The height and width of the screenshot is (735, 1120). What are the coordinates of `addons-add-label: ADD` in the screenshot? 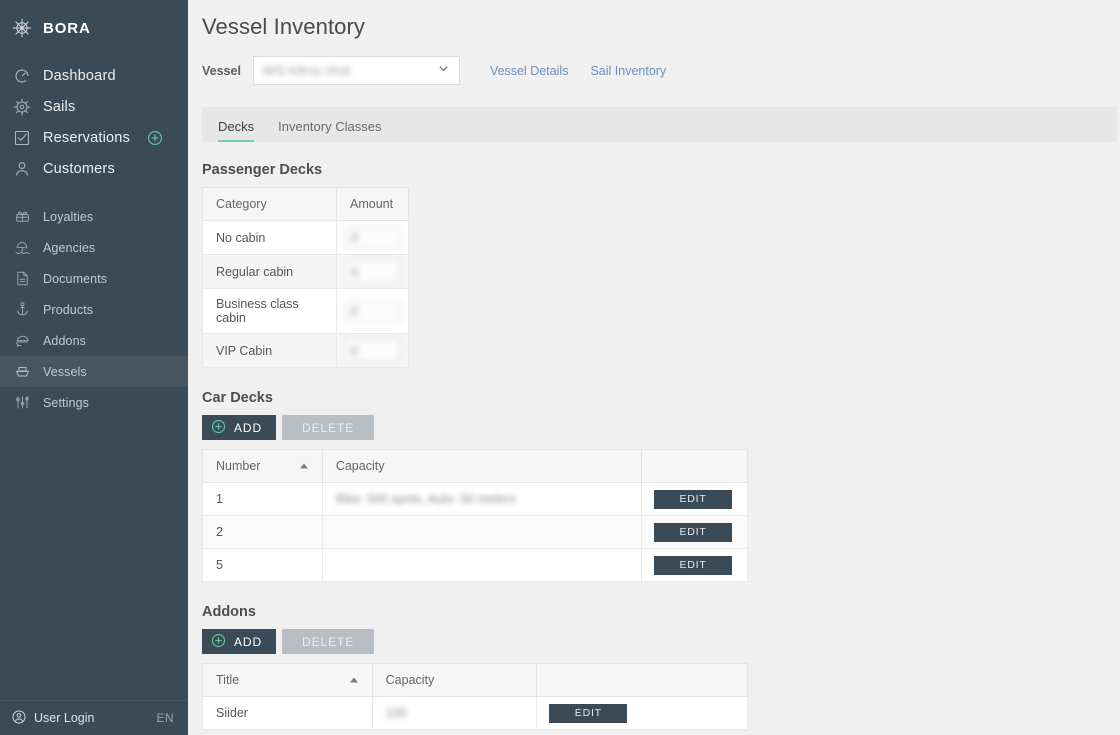 It's located at (248, 641).